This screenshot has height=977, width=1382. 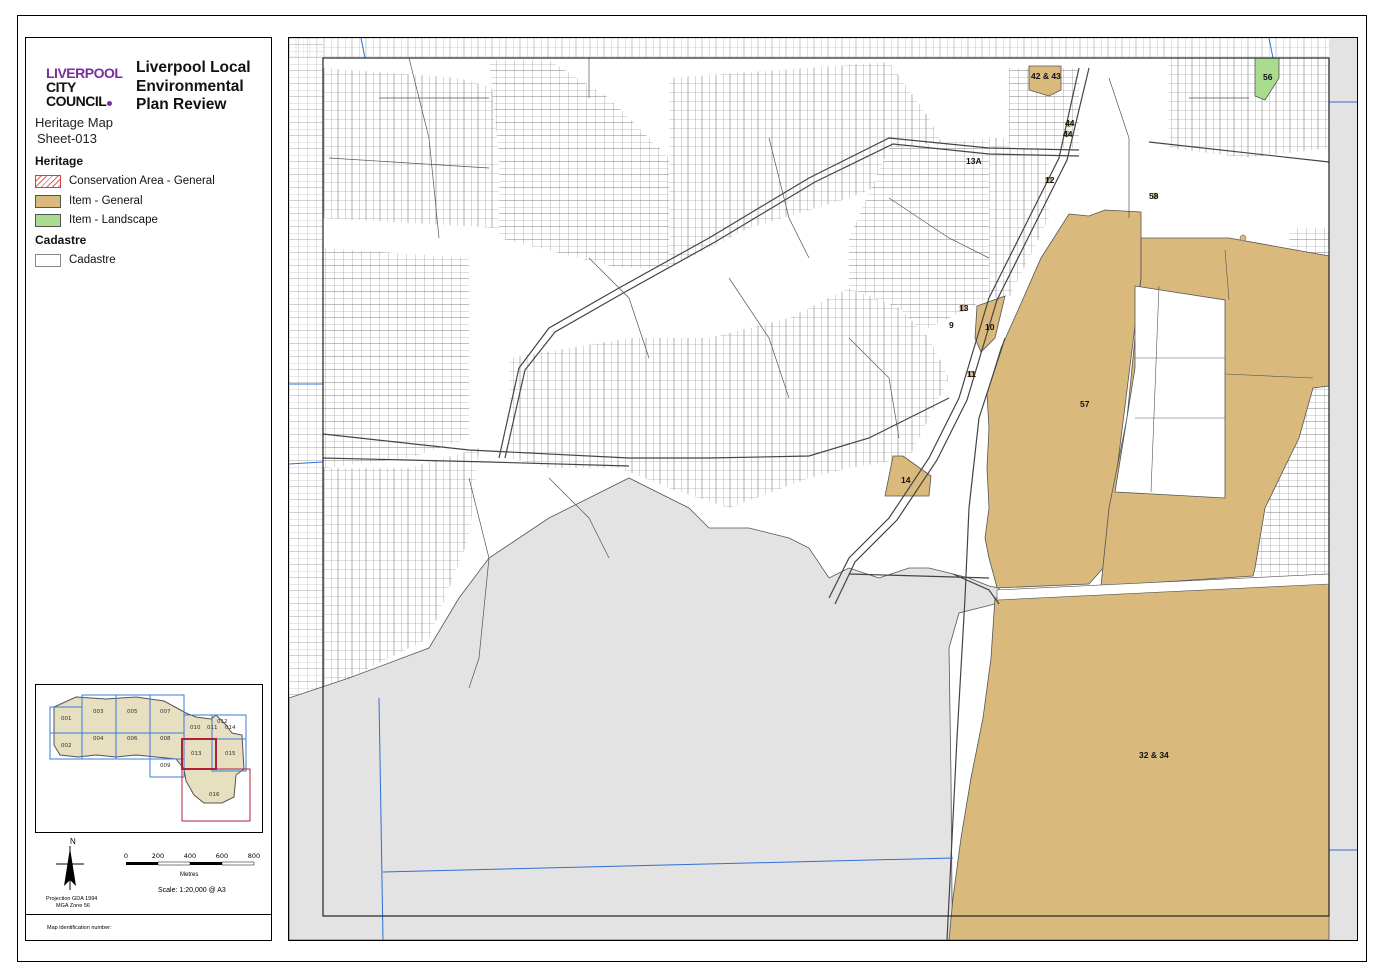 I want to click on scale-bar: 0 200 400 600 800, so click(x=192, y=859).